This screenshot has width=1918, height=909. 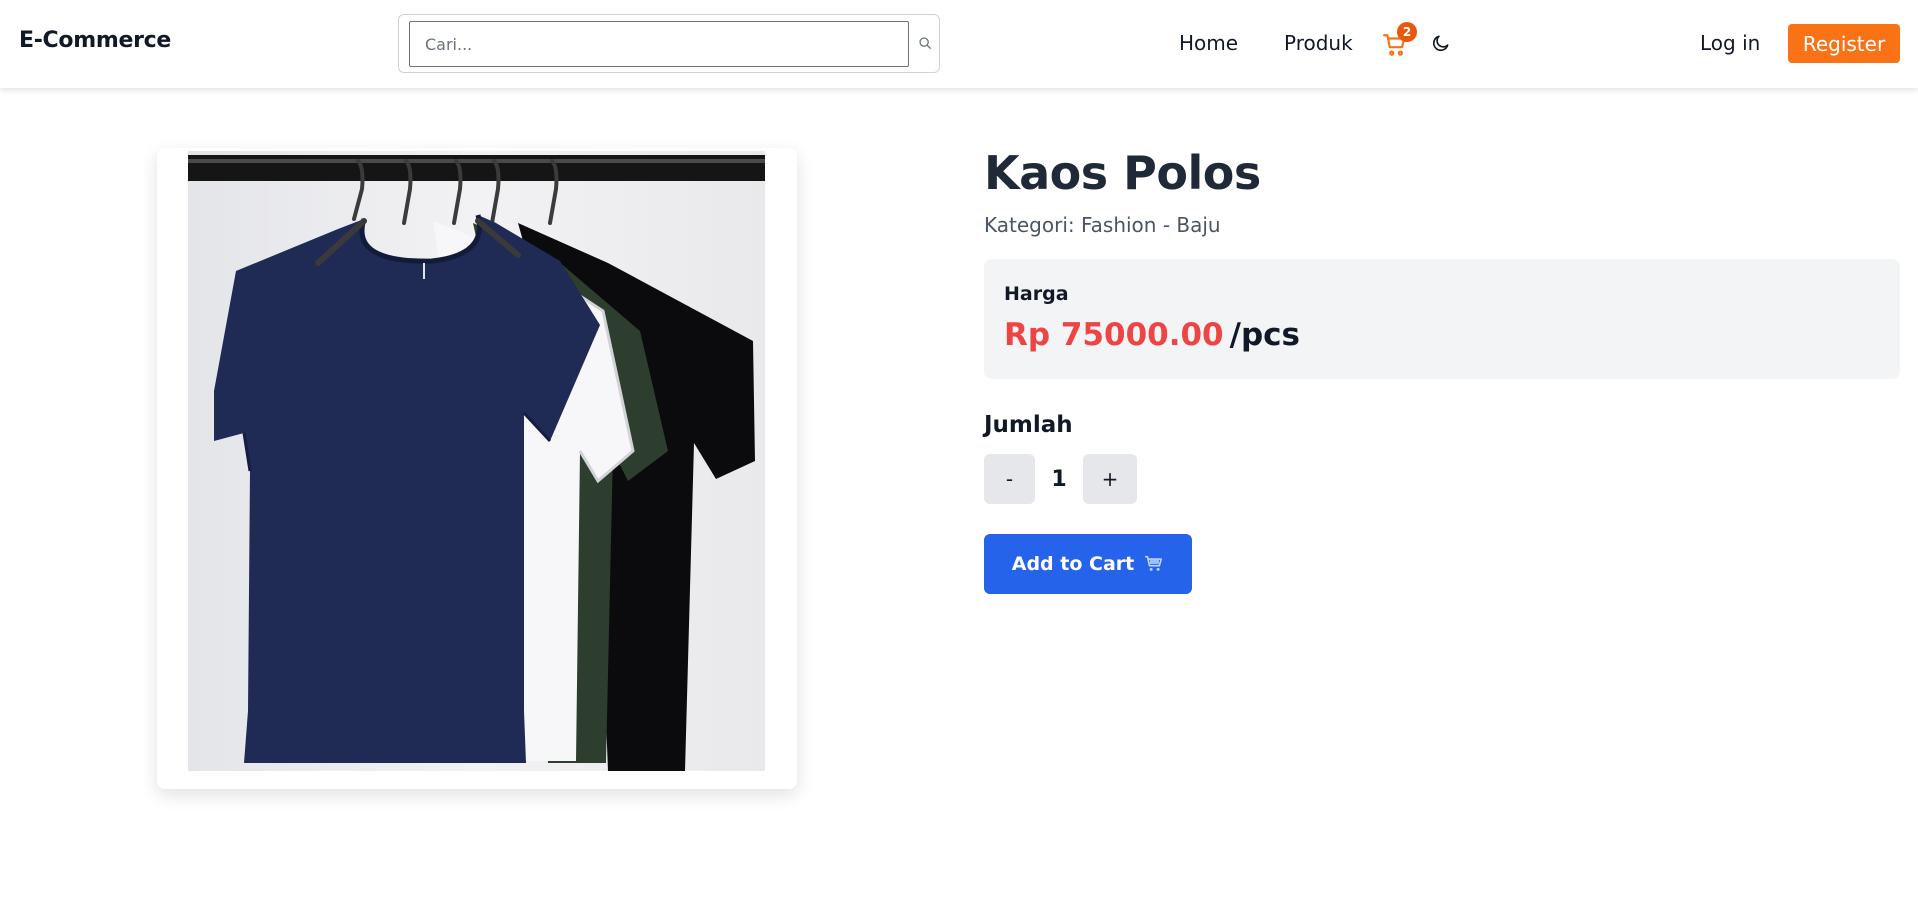 I want to click on register-button: Register, so click(x=1844, y=43).